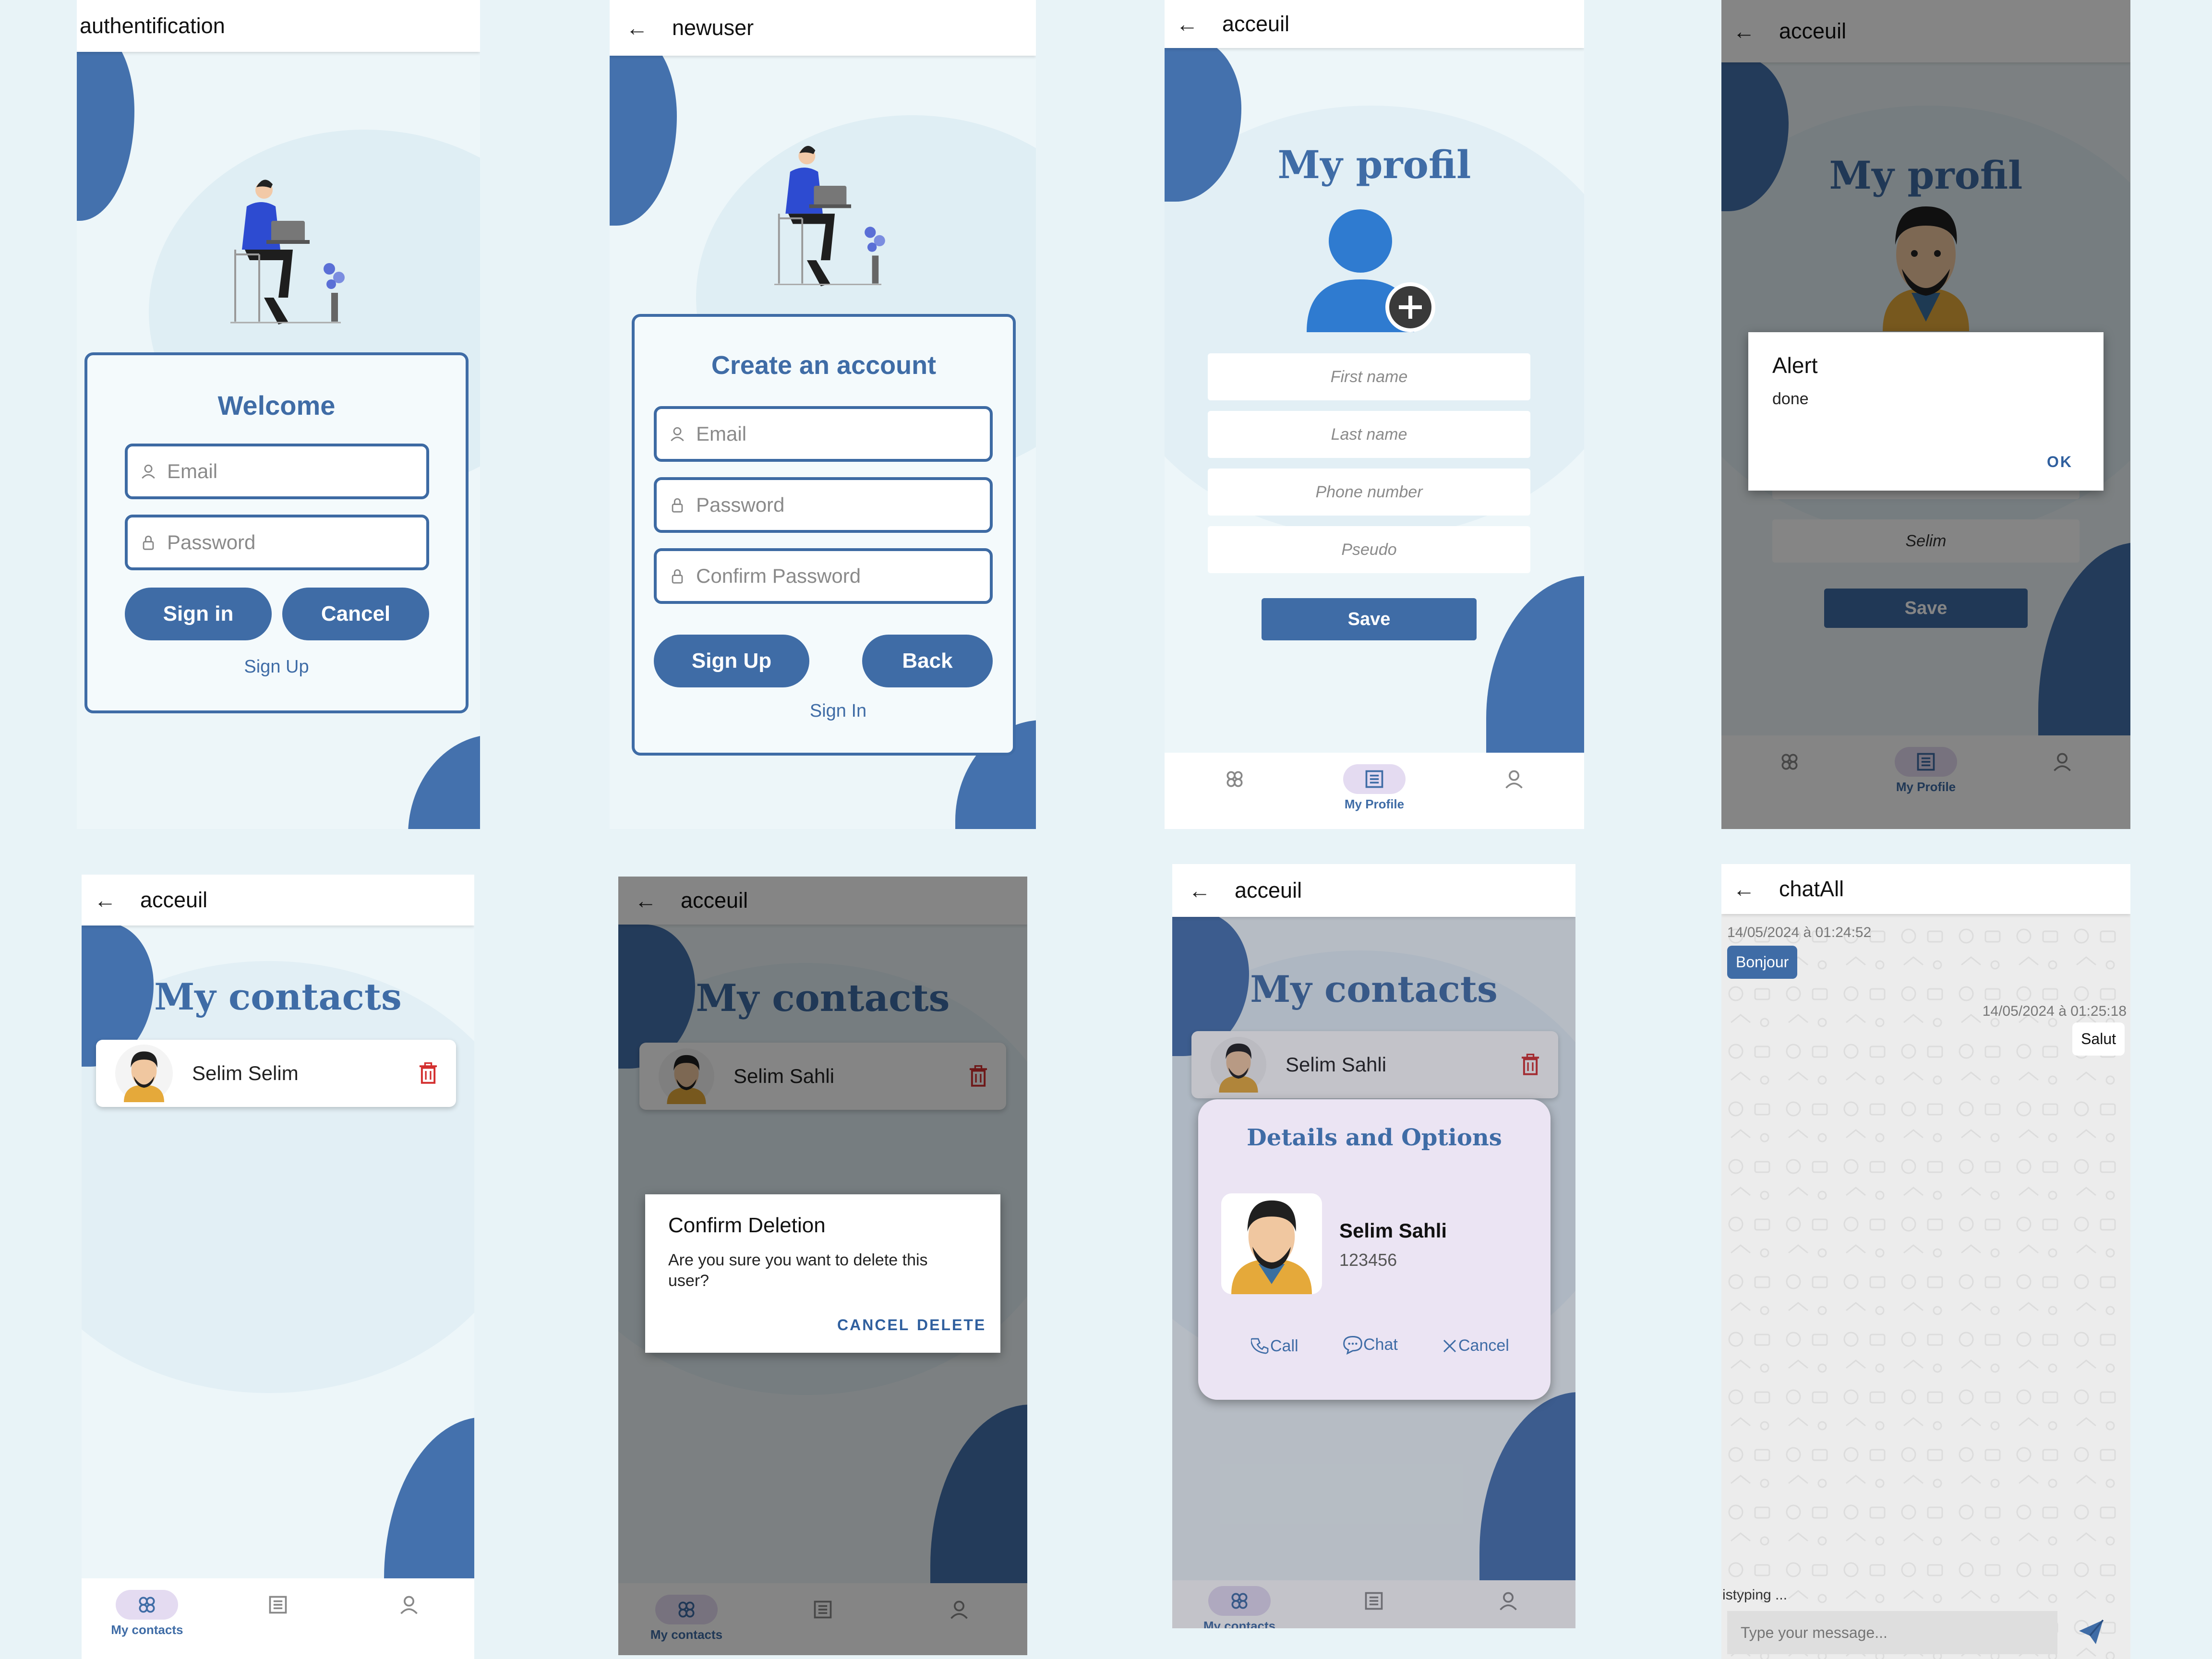  What do you see at coordinates (823, 28) in the screenshot?
I see `app-bar: ← newuser` at bounding box center [823, 28].